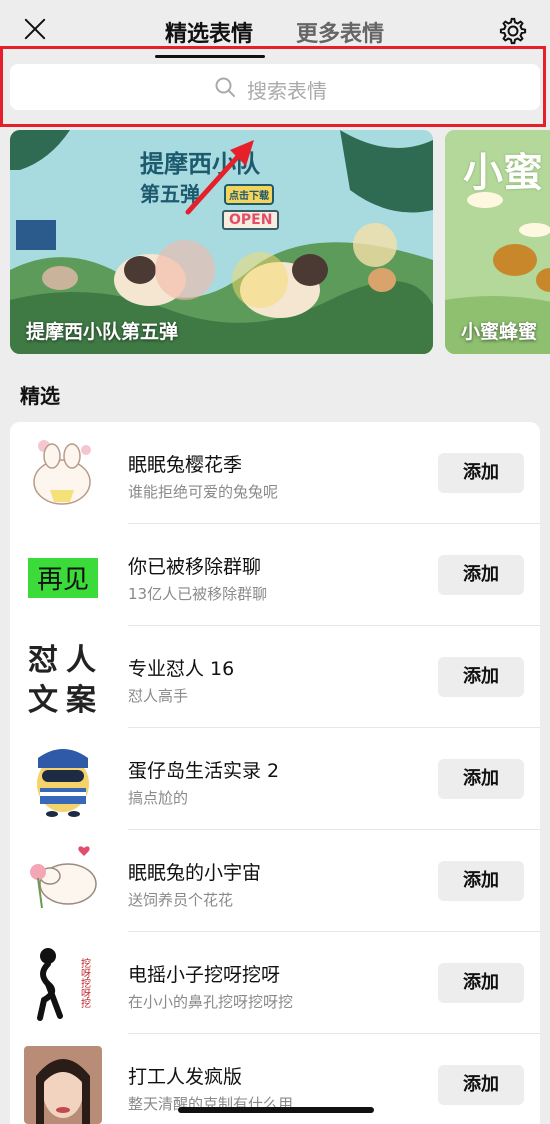 Image resolution: width=550 pixels, height=1124 pixels. I want to click on list-item: 眠眠兔樱花季 谁能拒绝可爱的兔兔呢 添加, so click(275, 473).